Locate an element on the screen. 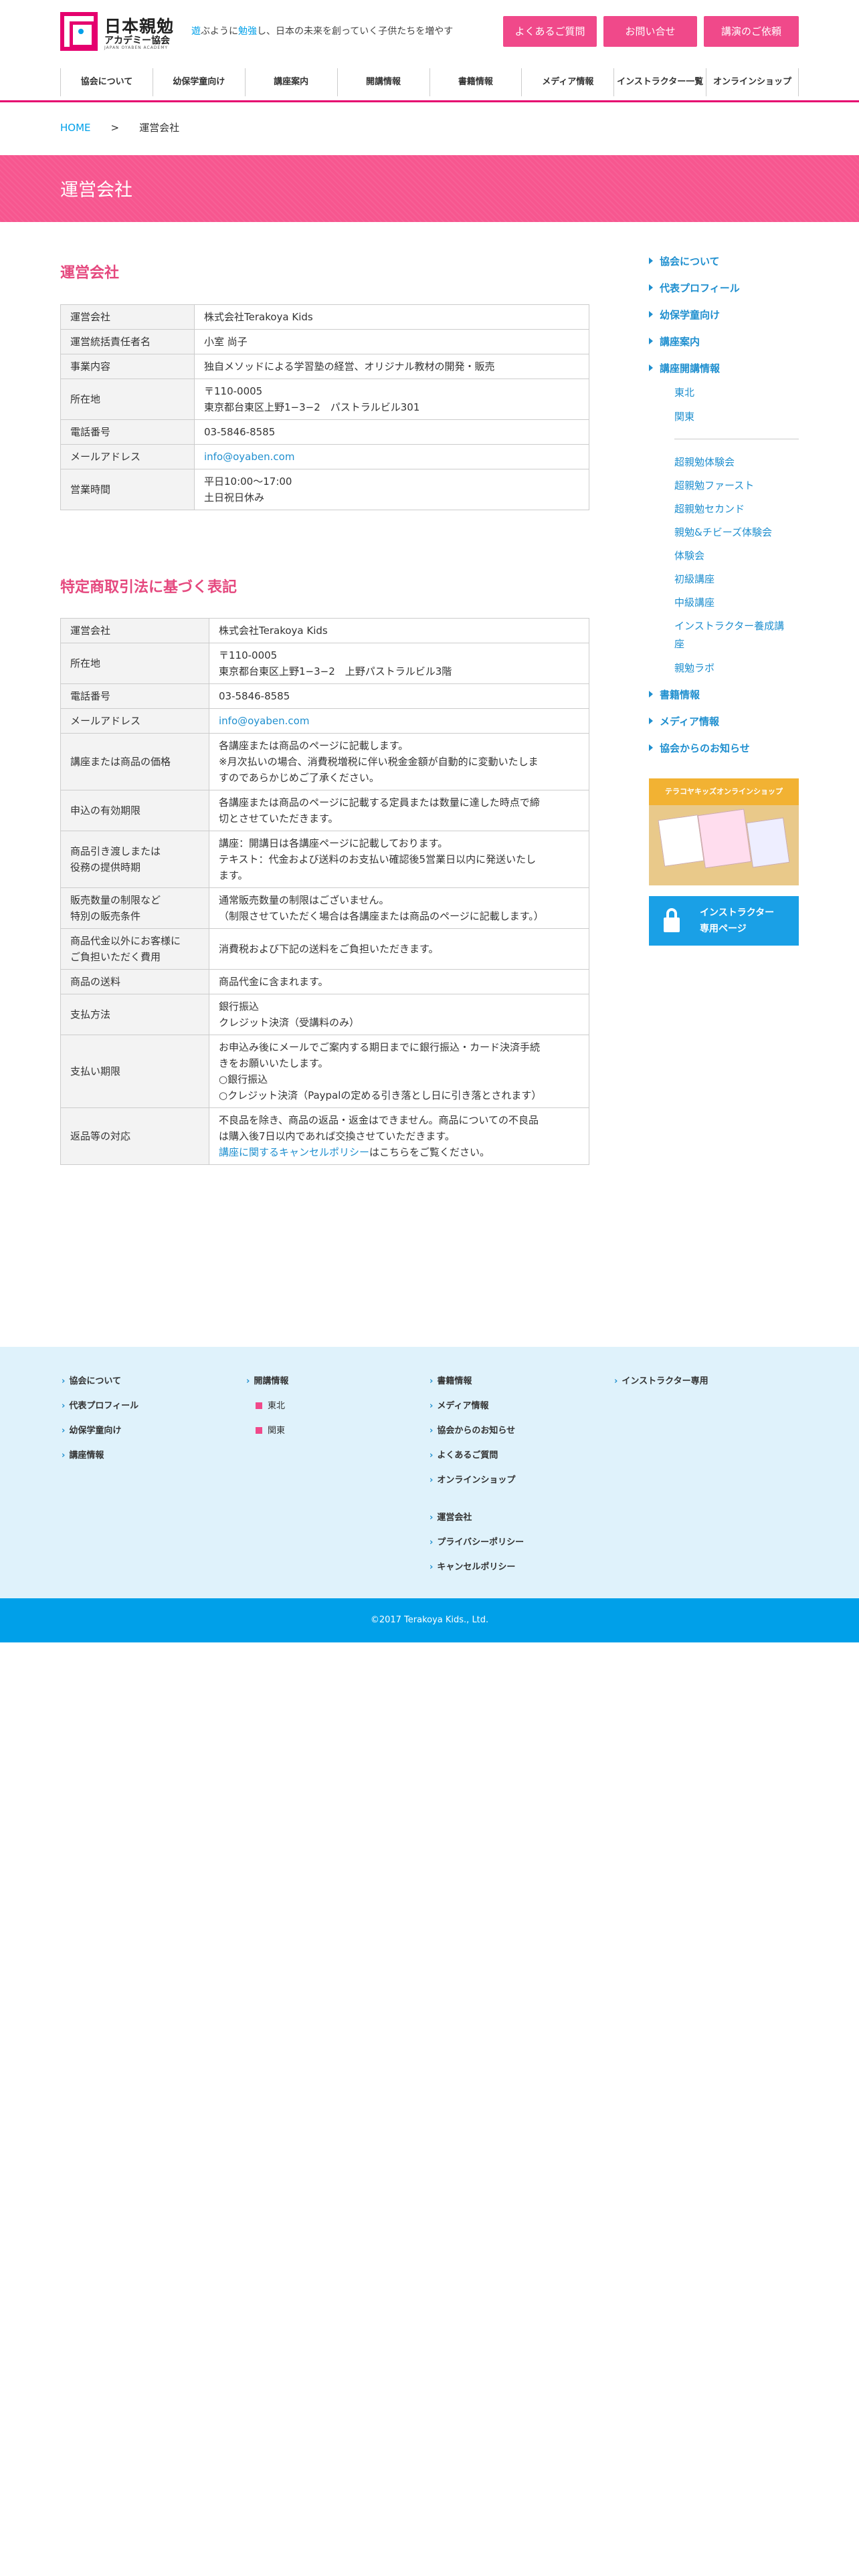  sidebar-item-schedule: 講座開講情報 is located at coordinates (684, 368).